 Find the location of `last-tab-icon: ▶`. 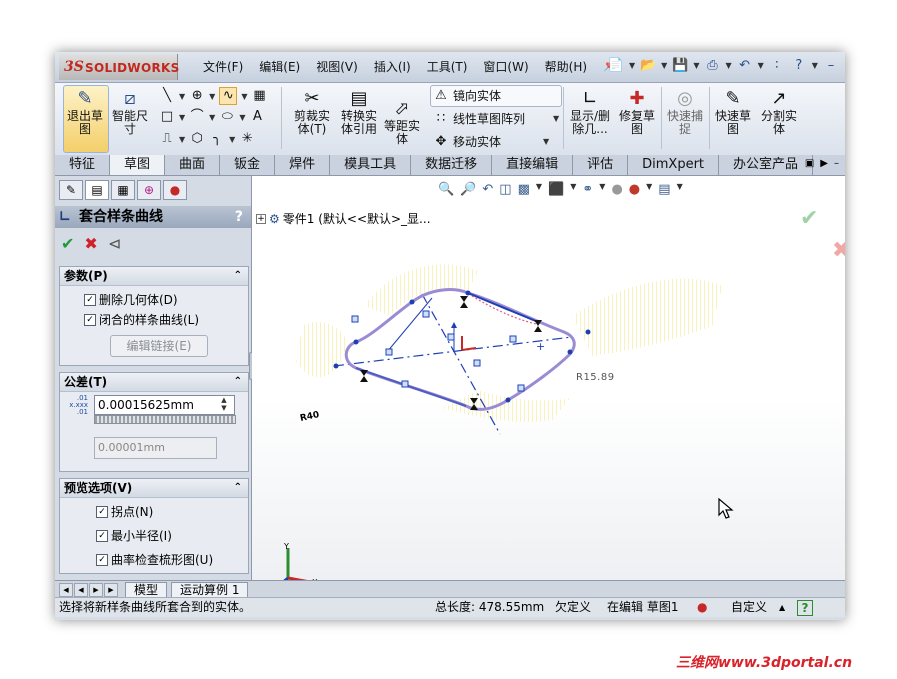

last-tab-icon: ▶ is located at coordinates (111, 590).